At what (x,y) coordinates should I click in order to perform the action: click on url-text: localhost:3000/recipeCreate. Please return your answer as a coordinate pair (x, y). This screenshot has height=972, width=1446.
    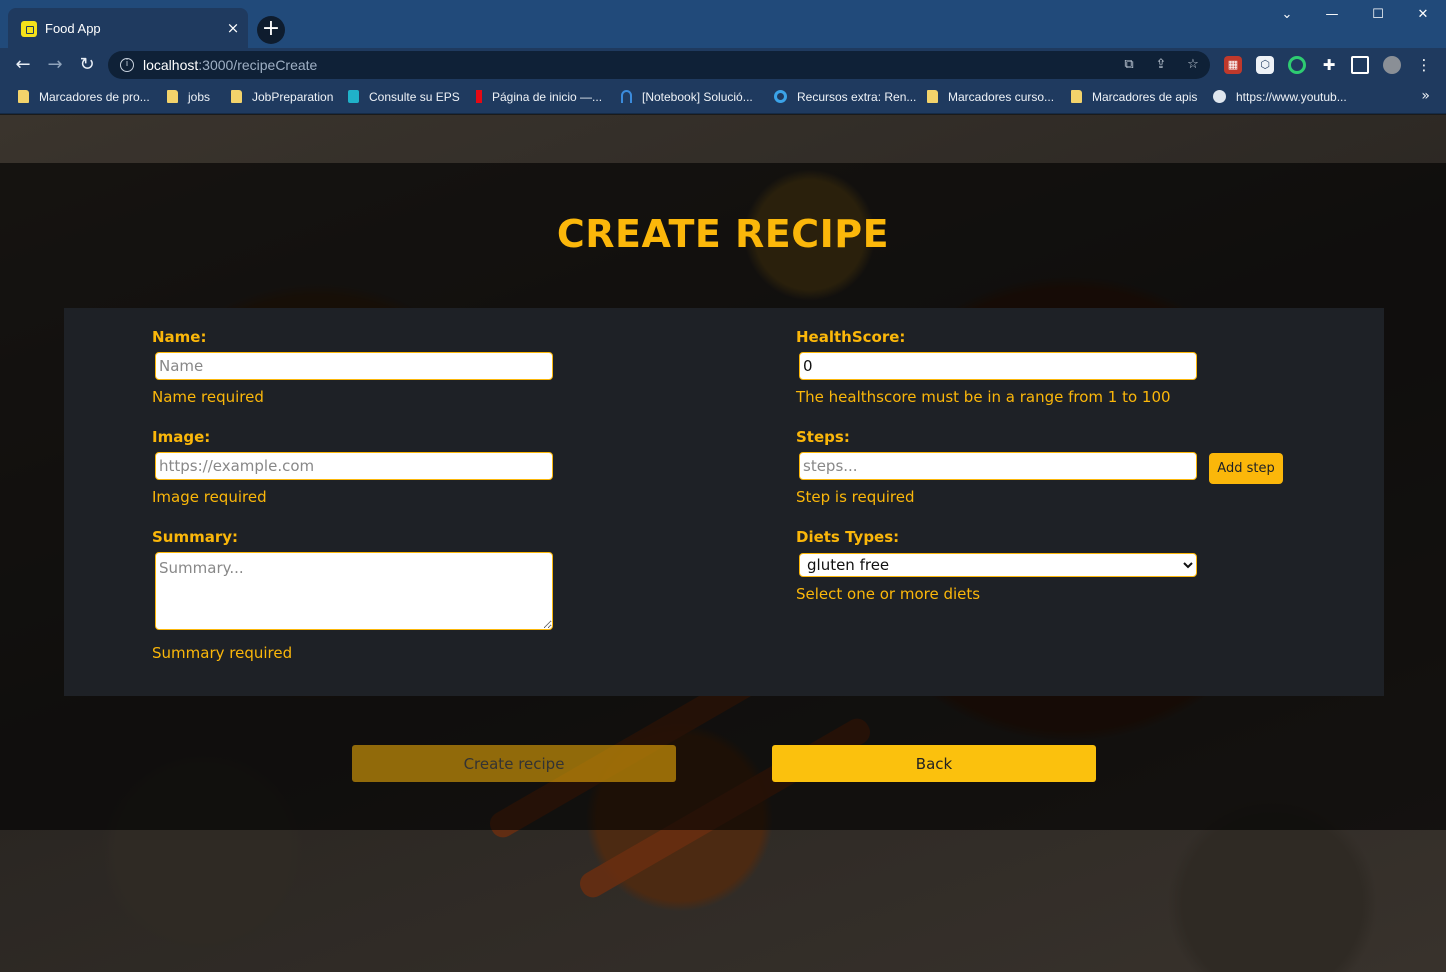
    Looking at the image, I should click on (230, 65).